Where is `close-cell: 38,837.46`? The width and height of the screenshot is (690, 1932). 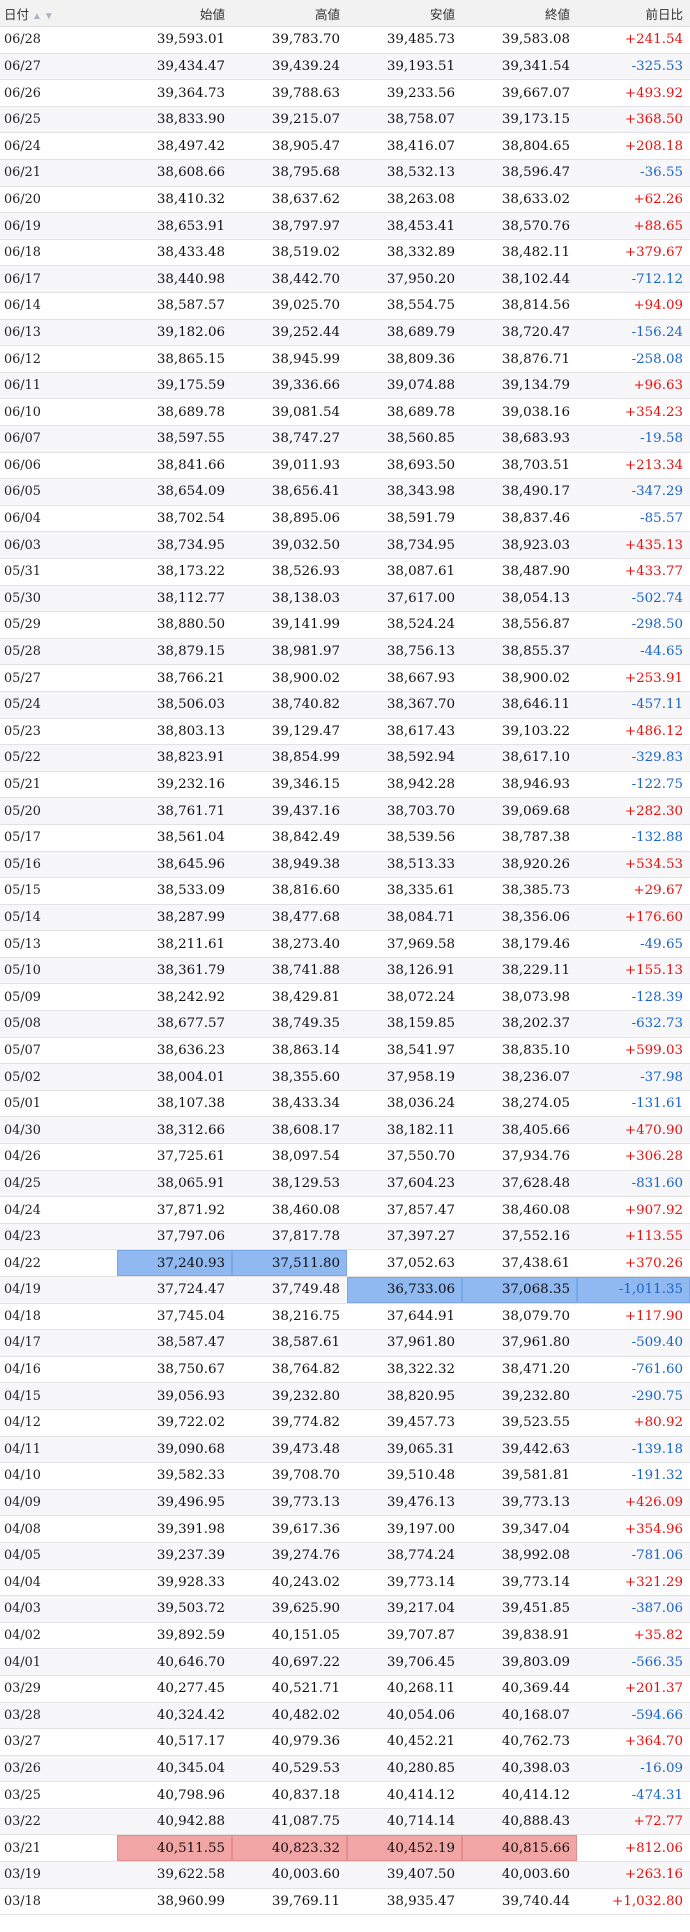 close-cell: 38,837.46 is located at coordinates (519, 519).